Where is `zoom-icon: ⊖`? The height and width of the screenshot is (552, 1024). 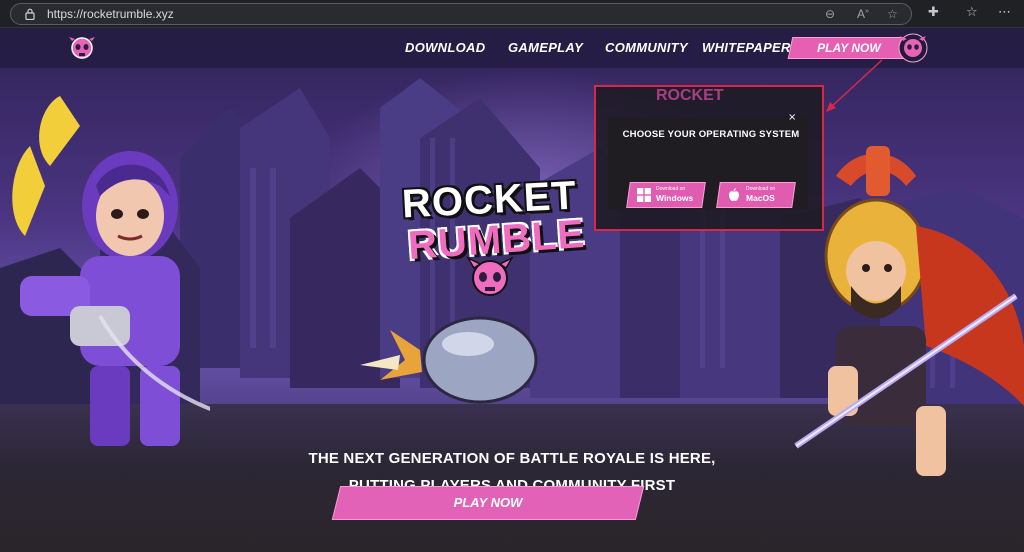 zoom-icon: ⊖ is located at coordinates (830, 14).